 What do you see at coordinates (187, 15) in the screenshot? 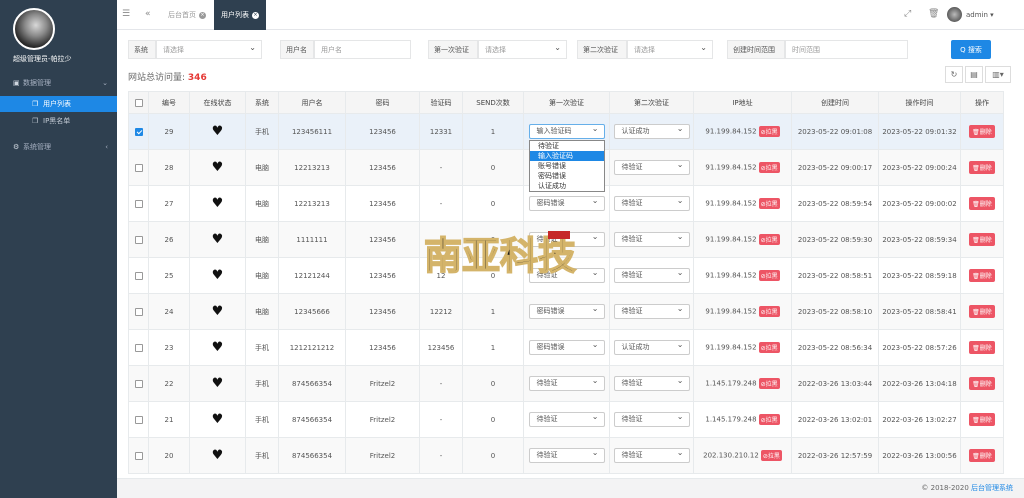
I see `tab-home: 后台首页 ×` at bounding box center [187, 15].